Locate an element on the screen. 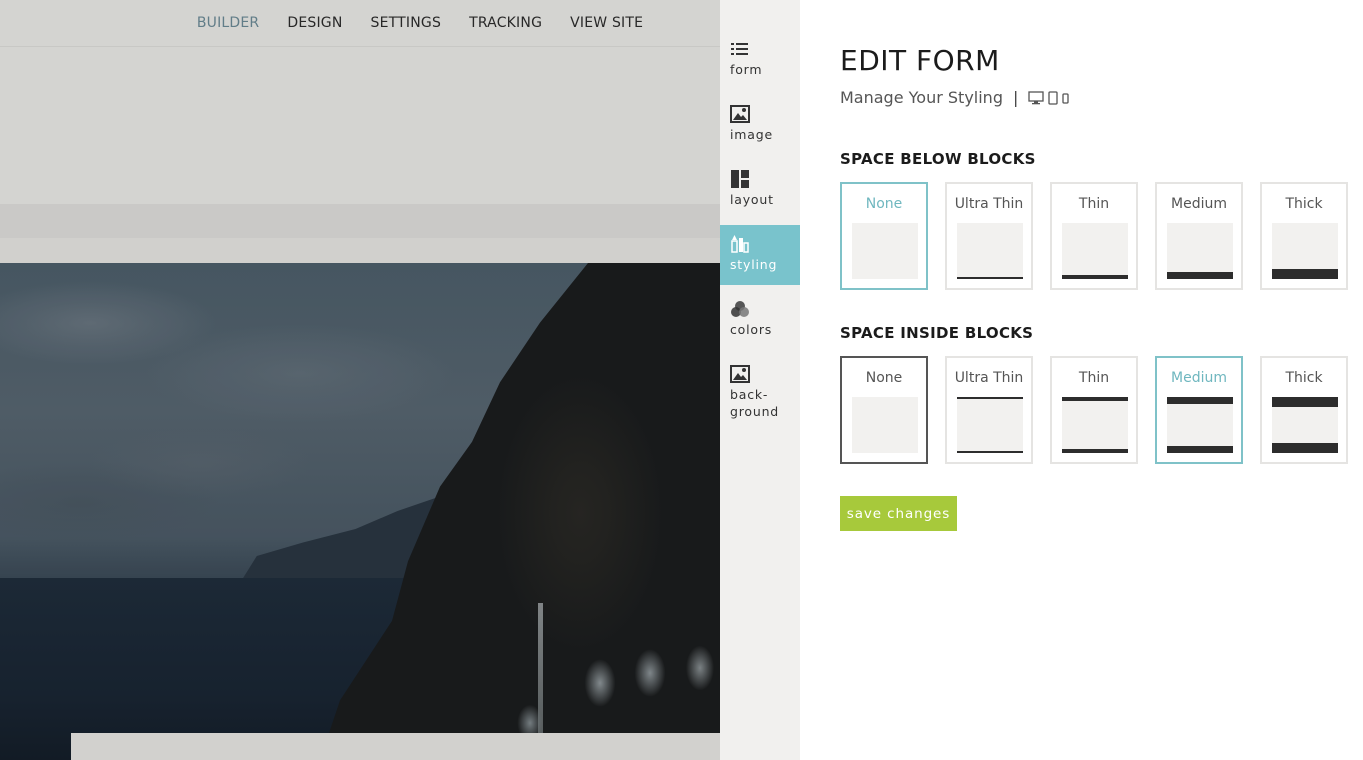 This screenshot has height=760, width=1363. tablet-icon is located at coordinates (1053, 97).